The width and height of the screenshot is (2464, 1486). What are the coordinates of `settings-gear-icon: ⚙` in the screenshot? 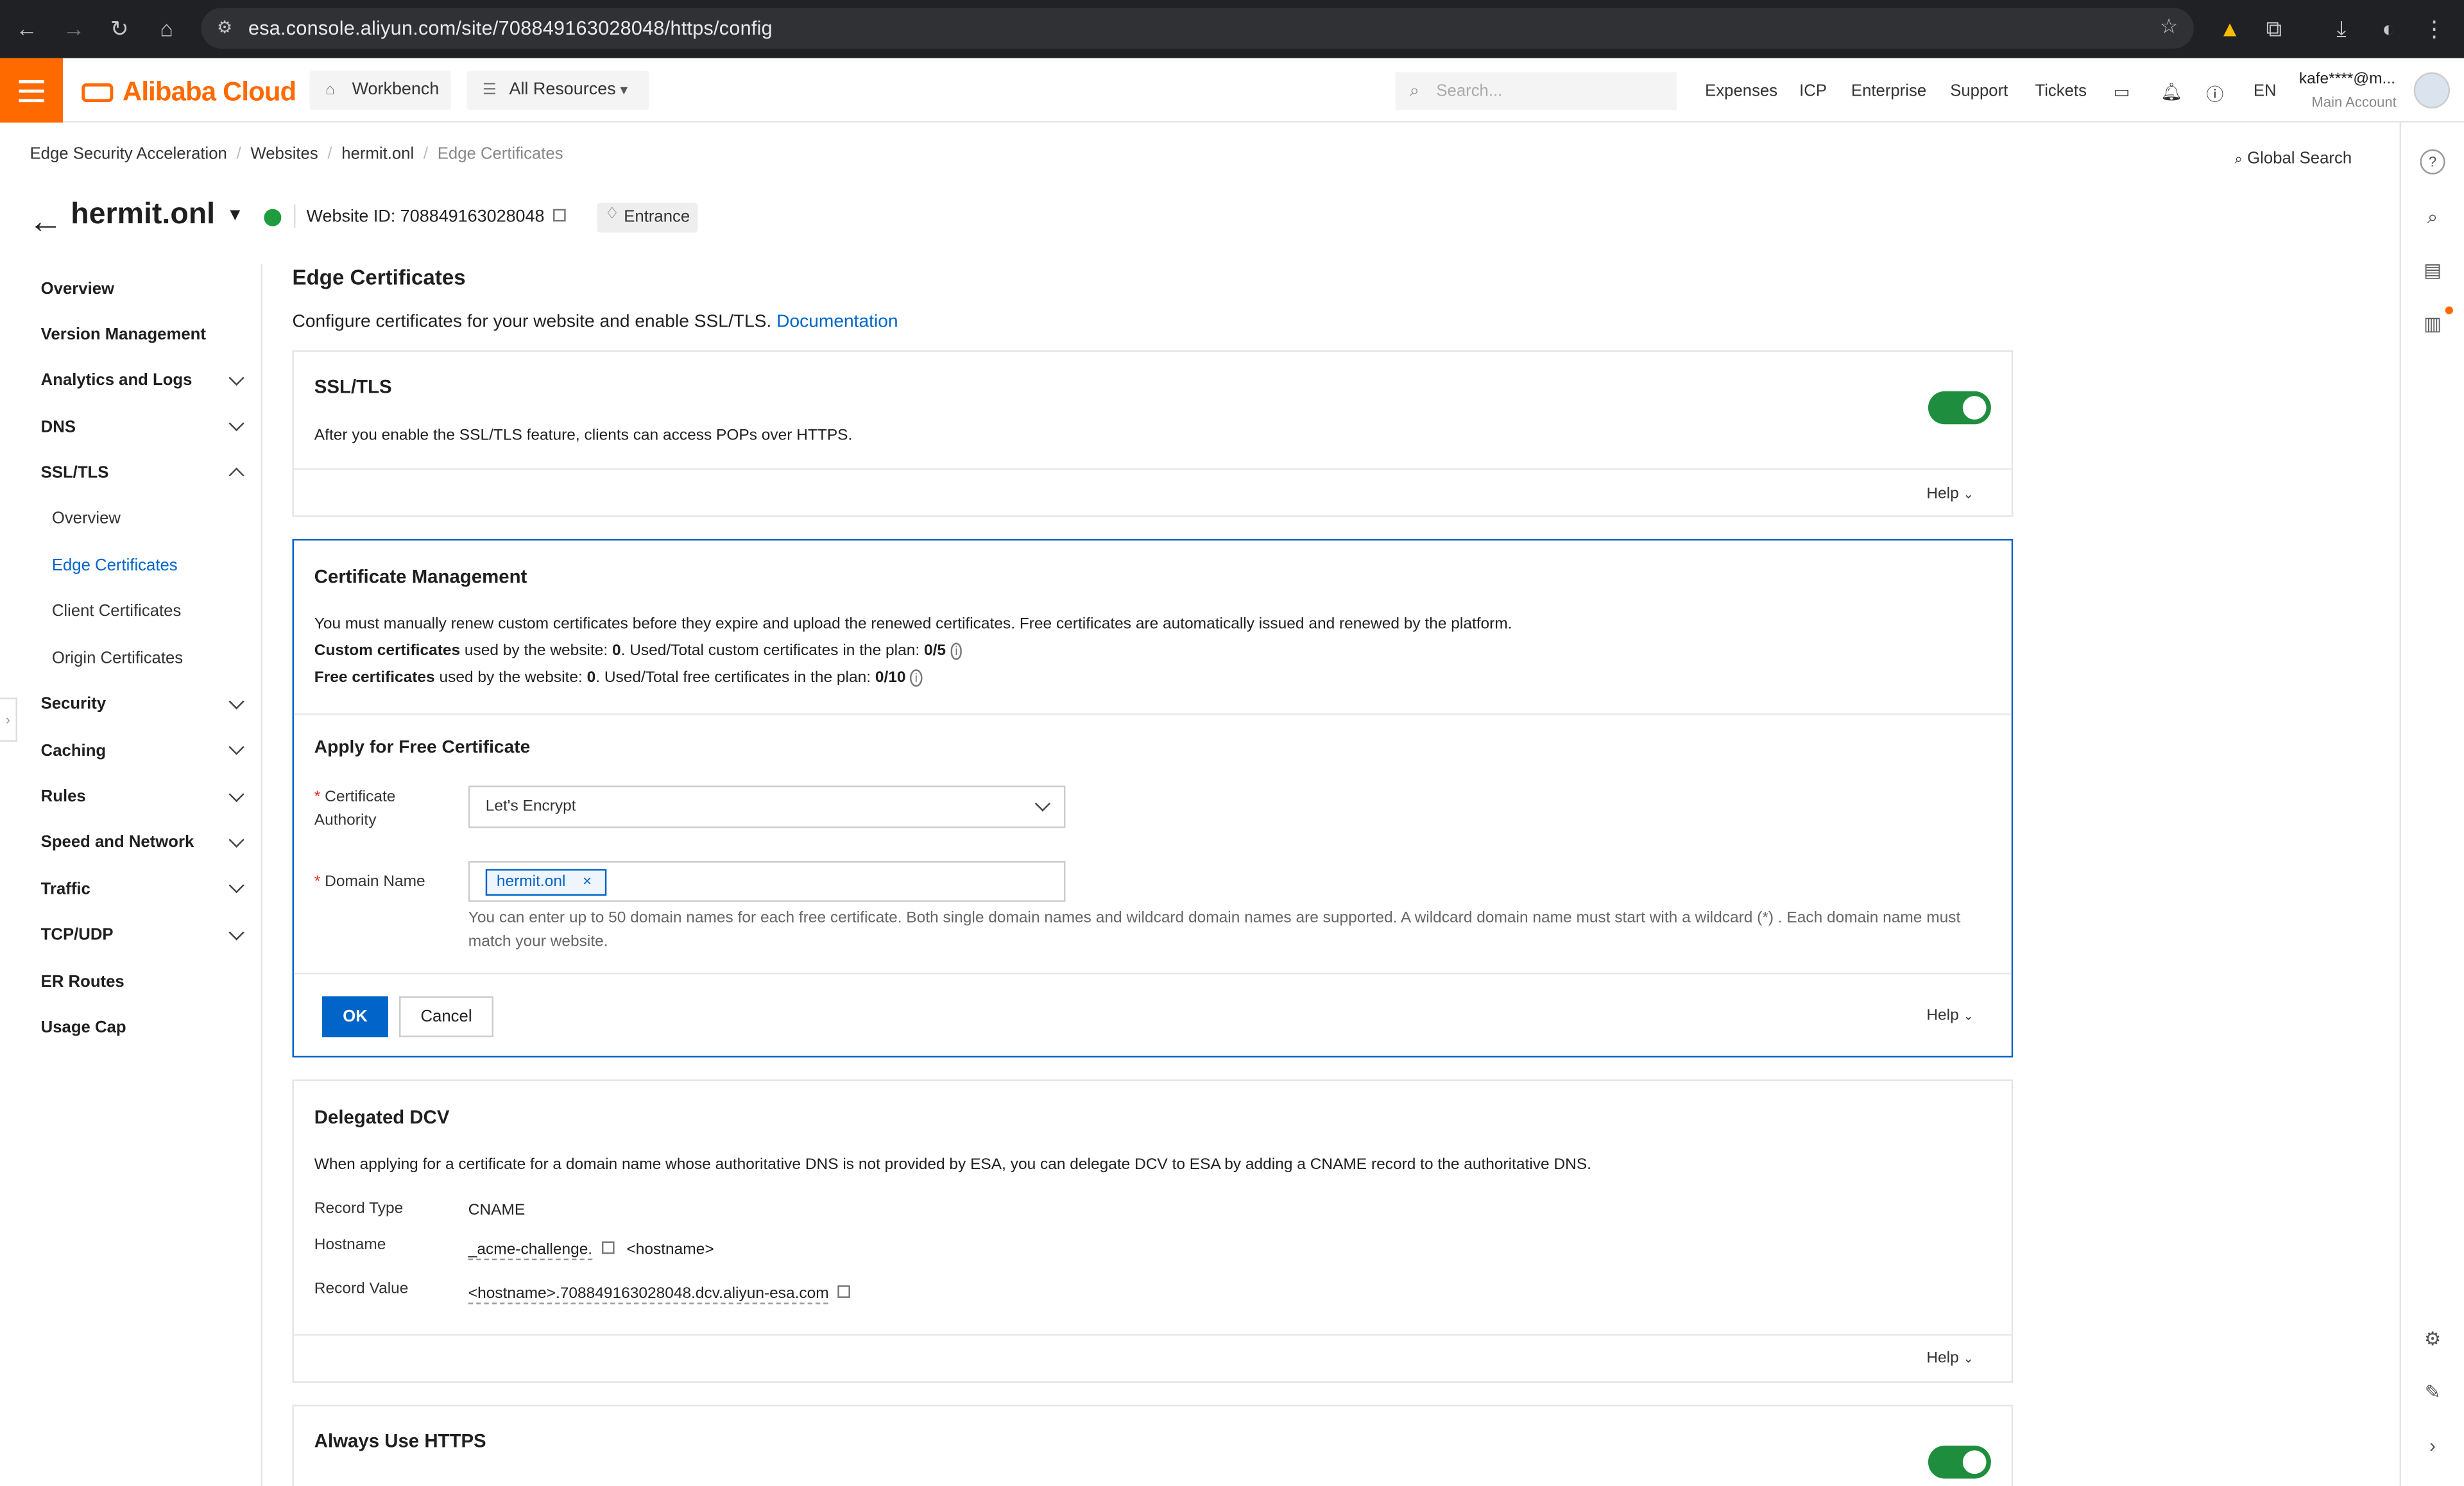 It's located at (2433, 1338).